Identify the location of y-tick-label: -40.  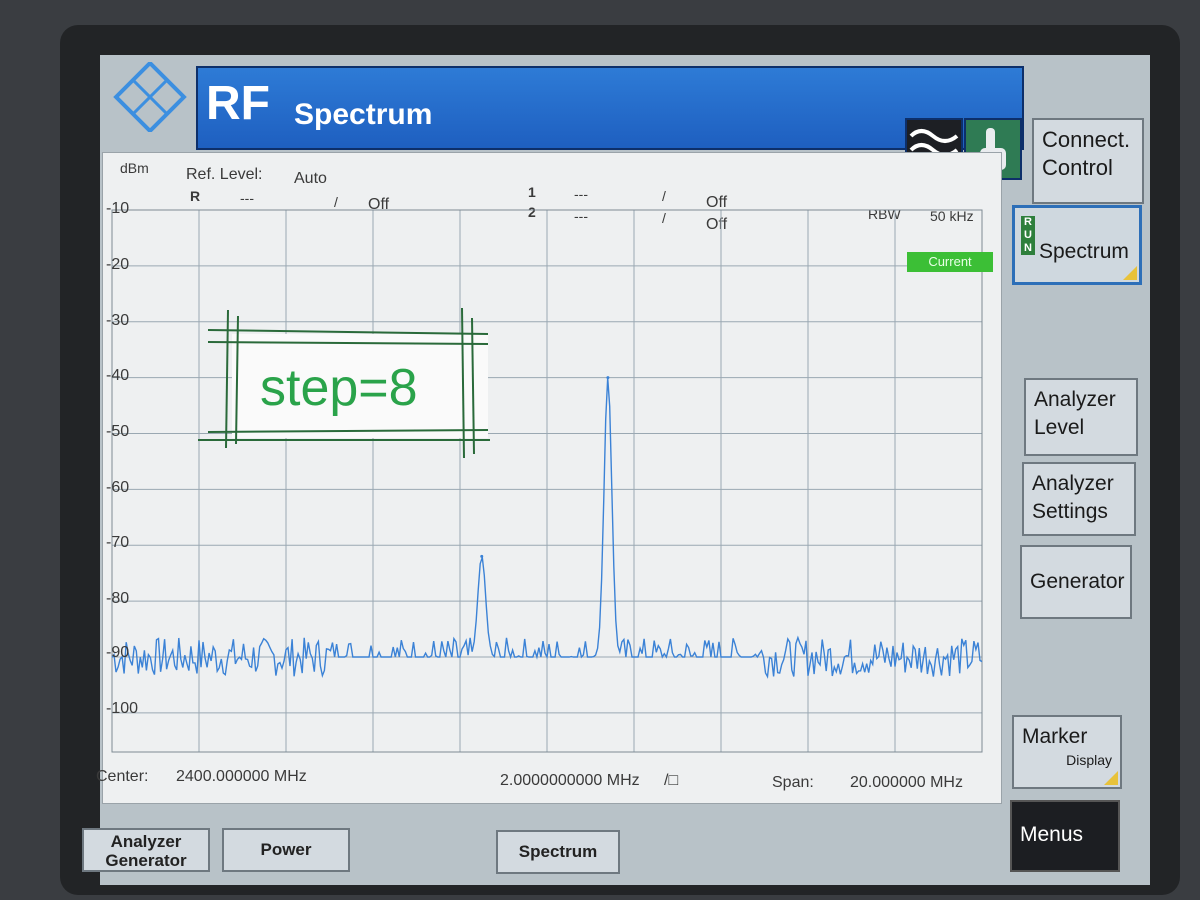
(118, 375).